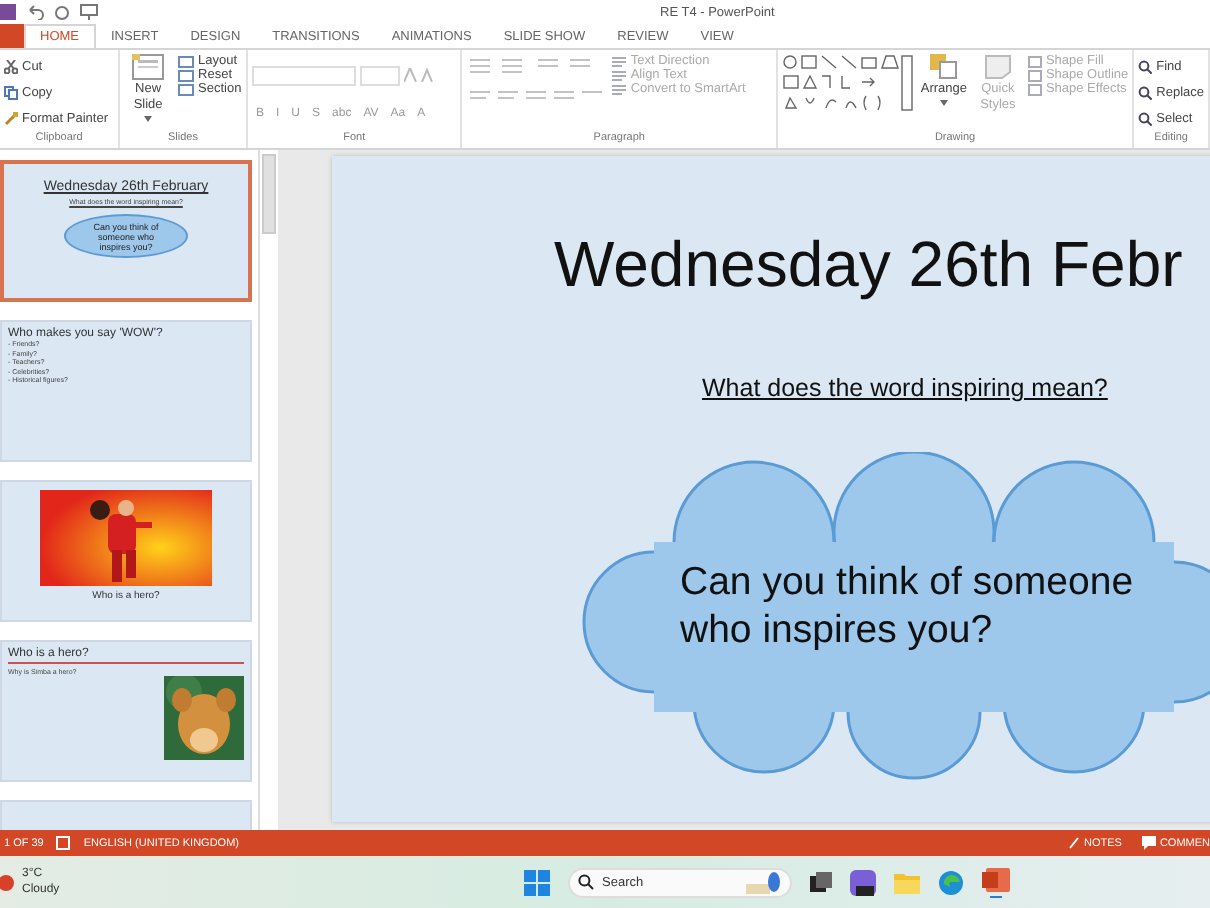  I want to click on search-icon, so click(586, 882).